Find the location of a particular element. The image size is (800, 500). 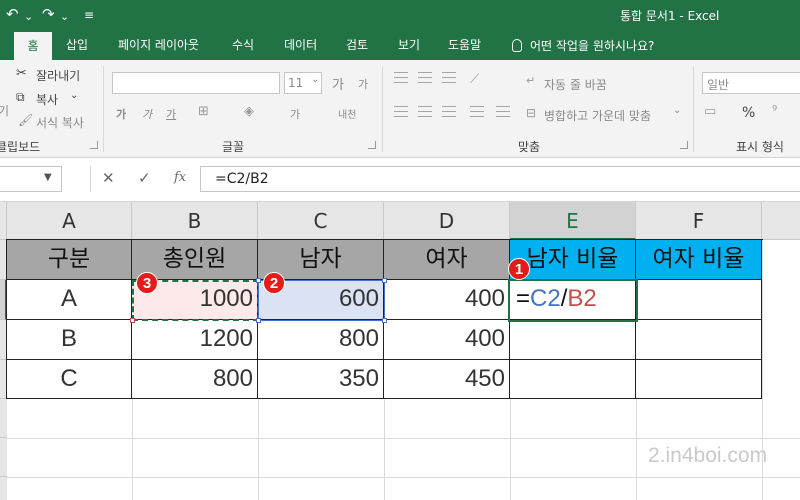

undo-icon: ↶ is located at coordinates (12, 14).